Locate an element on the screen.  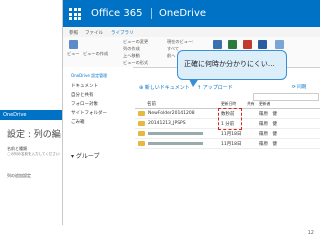
new-document-label: 新しいドキュメント is located at coordinates (167, 88).